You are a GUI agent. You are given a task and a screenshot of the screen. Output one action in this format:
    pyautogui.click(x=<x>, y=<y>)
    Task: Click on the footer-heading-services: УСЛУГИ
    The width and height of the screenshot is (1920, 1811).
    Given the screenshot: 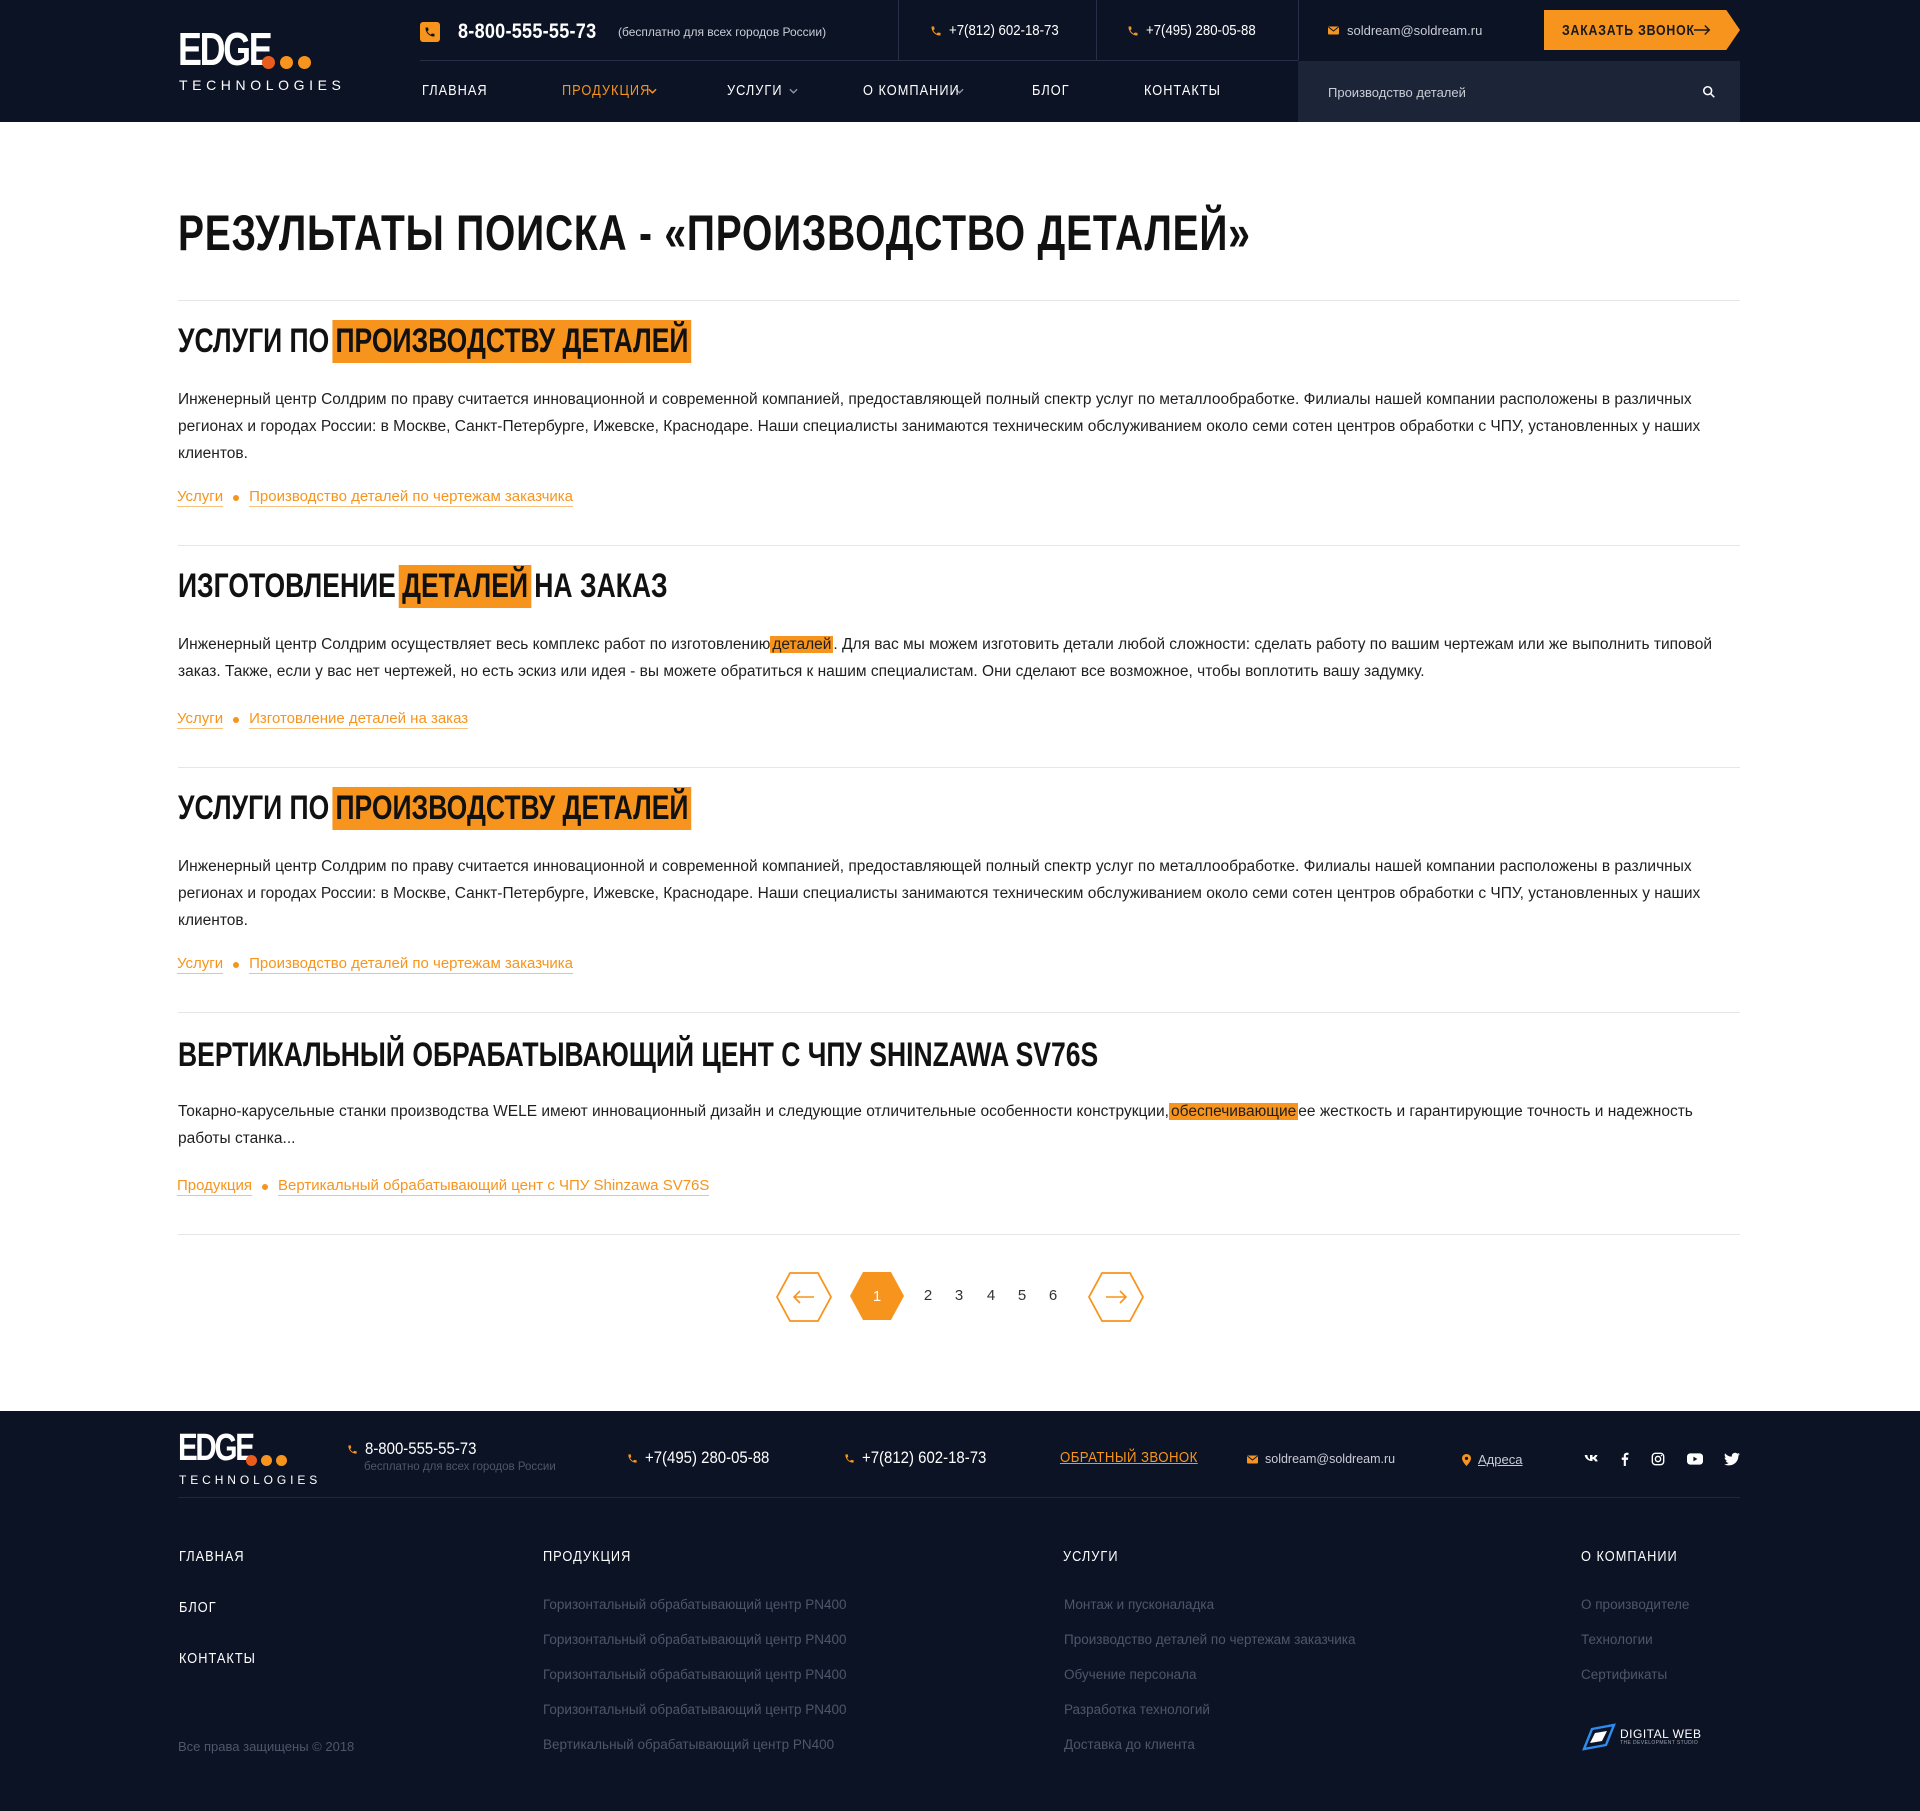 What is the action you would take?
    pyautogui.click(x=1091, y=1556)
    